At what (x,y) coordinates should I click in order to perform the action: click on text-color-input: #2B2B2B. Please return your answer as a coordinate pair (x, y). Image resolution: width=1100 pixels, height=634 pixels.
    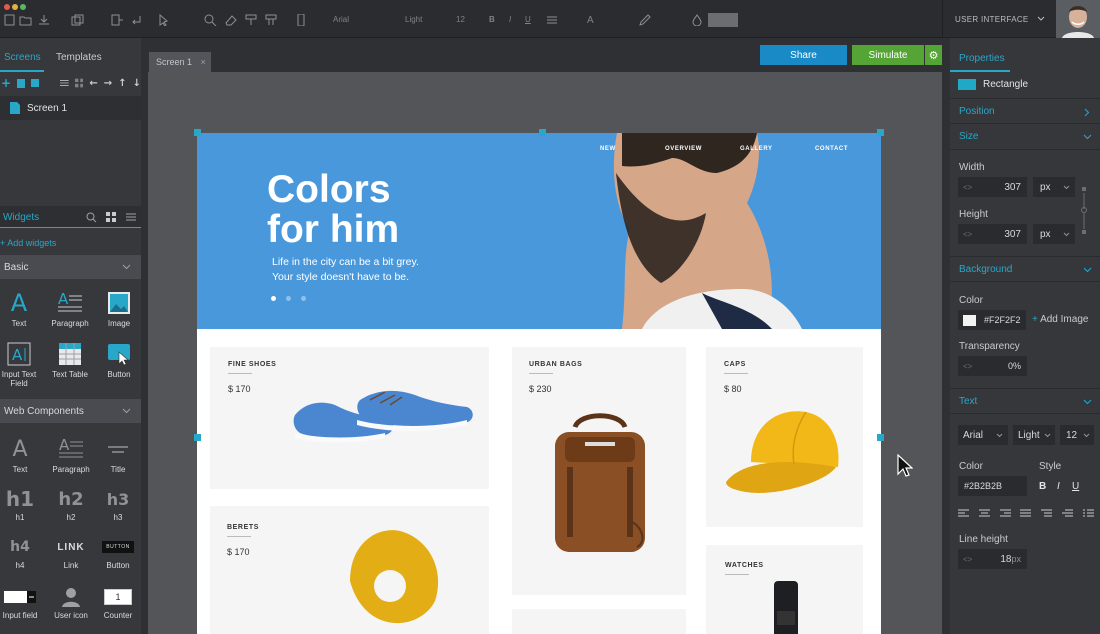
    Looking at the image, I should click on (992, 486).